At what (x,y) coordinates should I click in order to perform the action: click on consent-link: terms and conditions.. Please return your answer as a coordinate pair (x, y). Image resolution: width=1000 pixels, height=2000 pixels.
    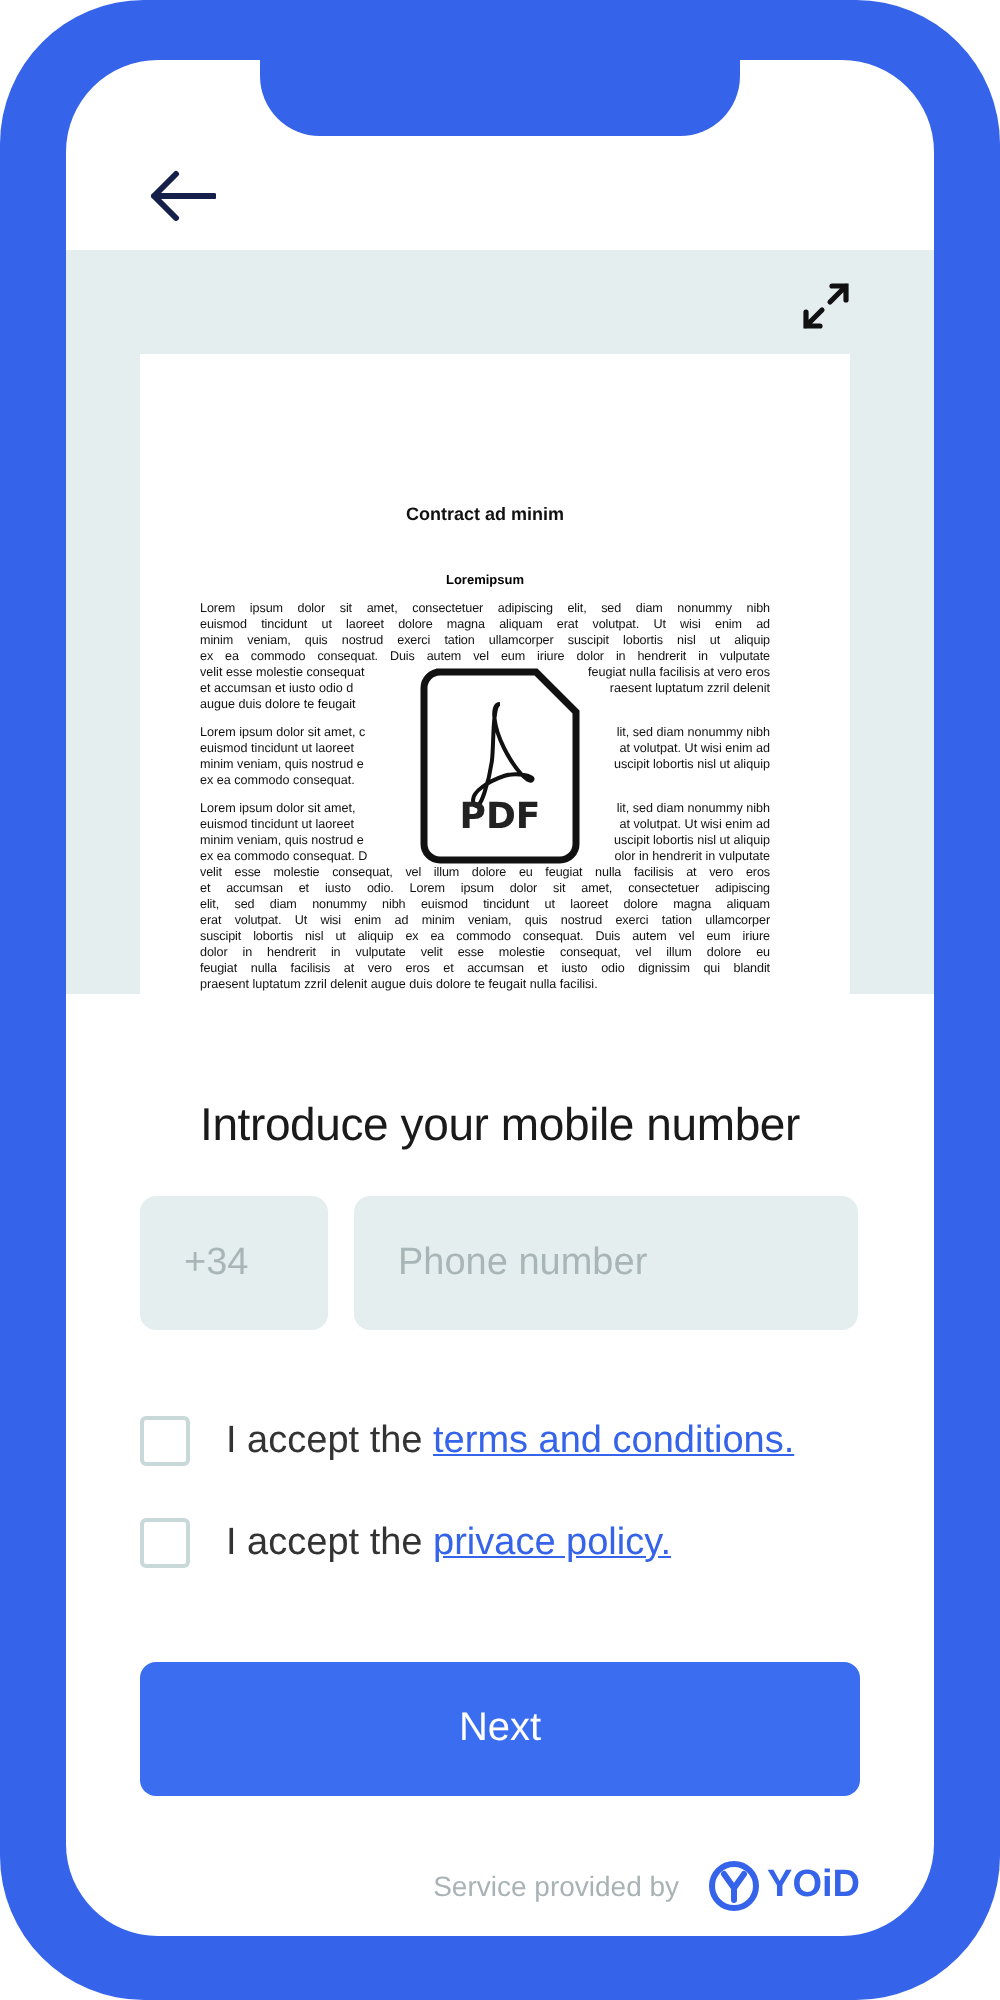
    Looking at the image, I should click on (614, 1440).